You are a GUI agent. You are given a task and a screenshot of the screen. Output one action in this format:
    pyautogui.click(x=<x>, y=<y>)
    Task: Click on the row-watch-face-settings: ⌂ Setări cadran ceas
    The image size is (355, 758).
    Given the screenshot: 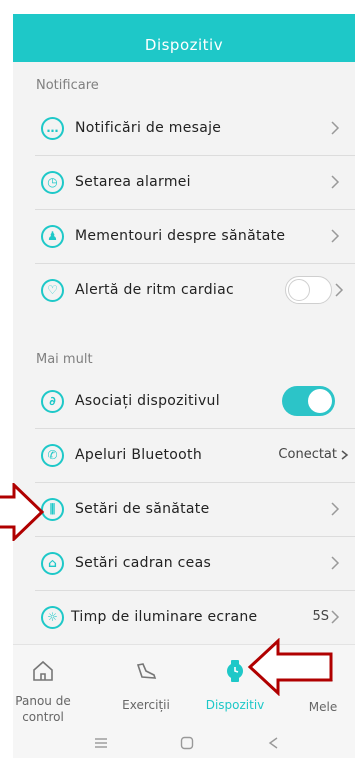 What is the action you would take?
    pyautogui.click(x=195, y=564)
    